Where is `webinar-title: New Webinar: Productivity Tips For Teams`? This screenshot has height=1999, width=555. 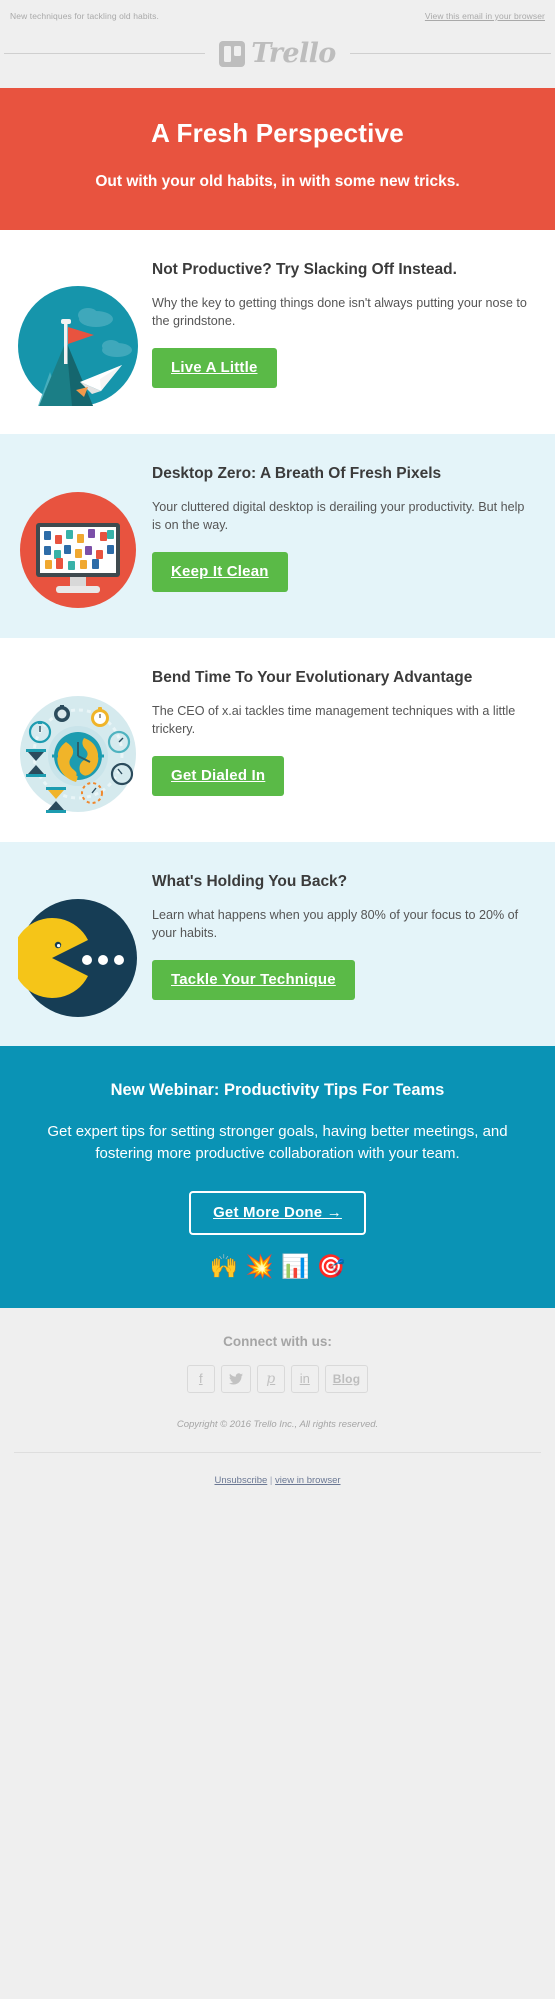
webinar-title: New Webinar: Productivity Tips For Teams is located at coordinates (277, 1089).